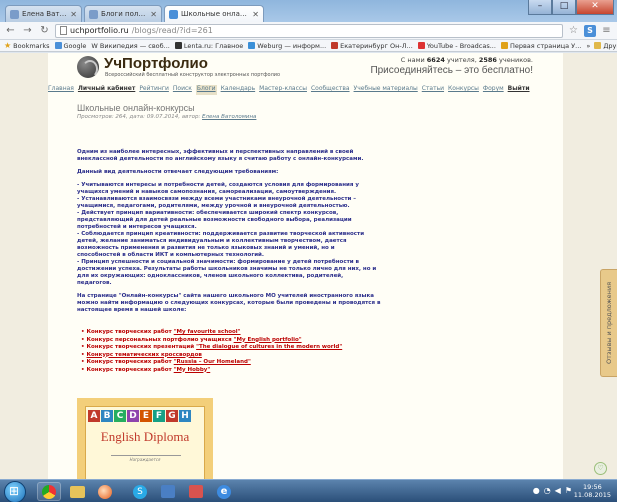 The image size is (617, 502). What do you see at coordinates (123, 13) in the screenshot?
I see `tab-user-blogs: Блоги пользователя | Бл ✕` at bounding box center [123, 13].